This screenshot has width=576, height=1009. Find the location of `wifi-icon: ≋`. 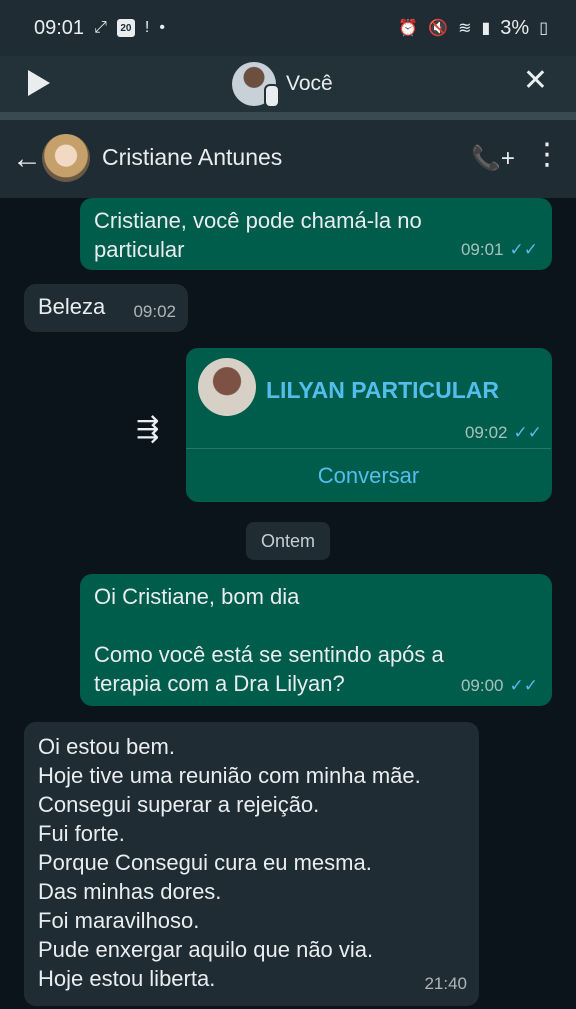

wifi-icon: ≋ is located at coordinates (465, 28).